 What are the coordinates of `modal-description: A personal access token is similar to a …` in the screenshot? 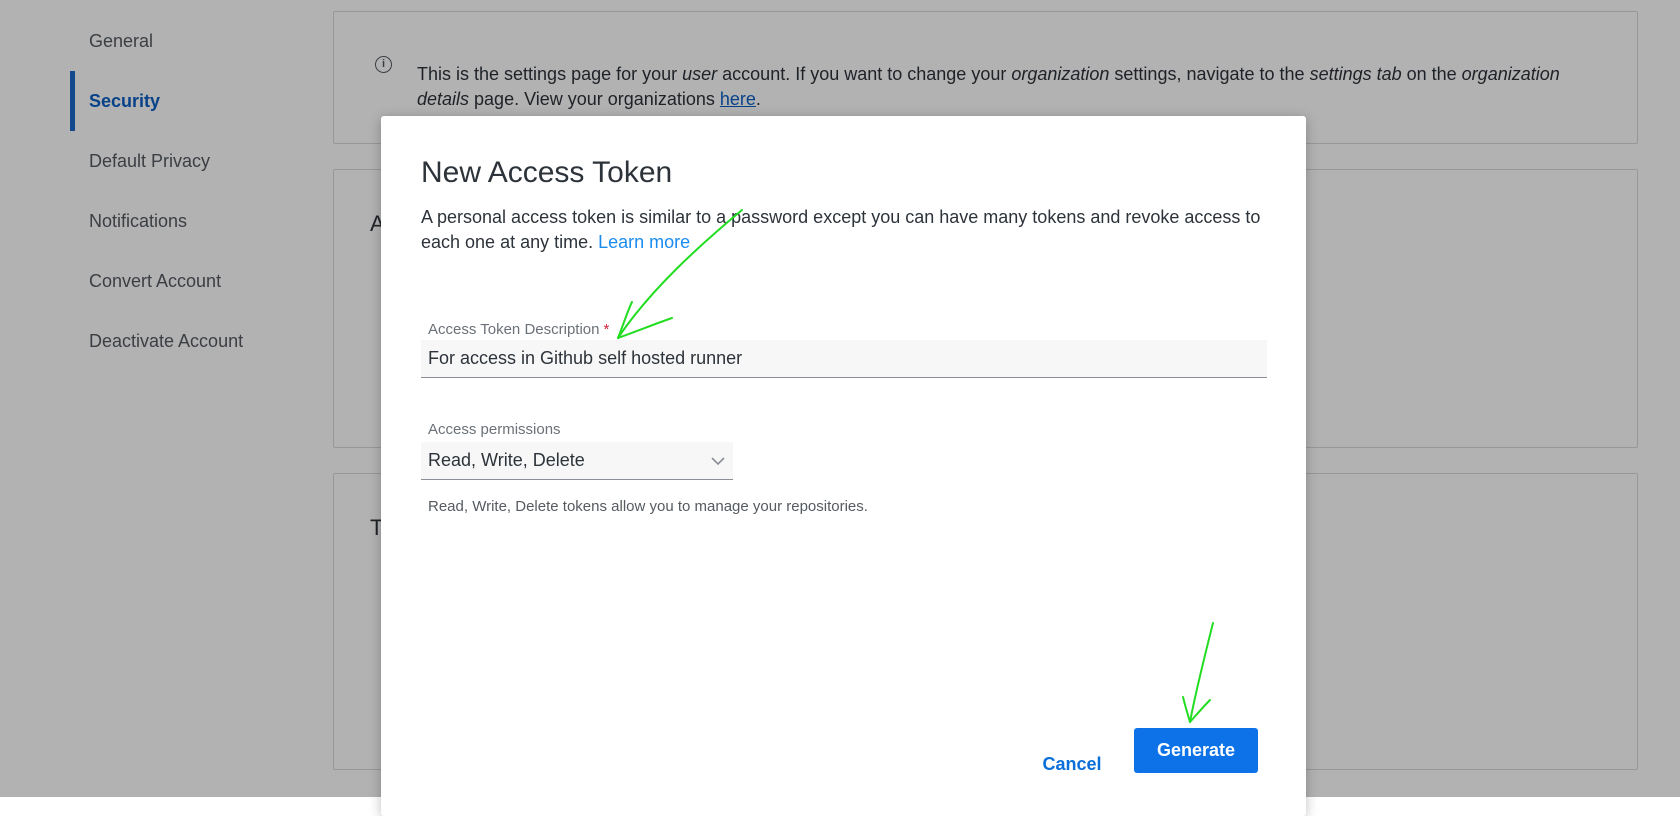 It's located at (846, 230).